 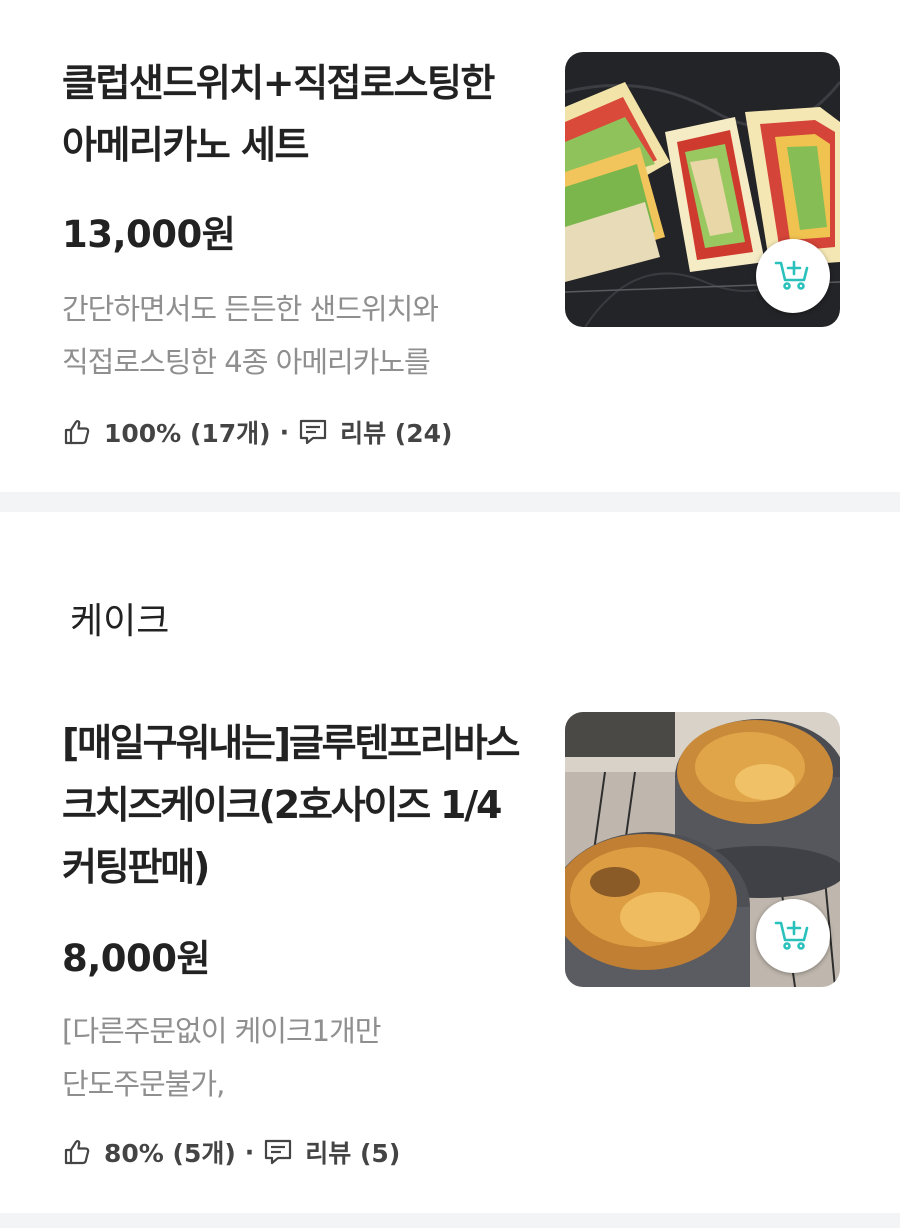 What do you see at coordinates (120, 621) in the screenshot?
I see `section-title: 케이크` at bounding box center [120, 621].